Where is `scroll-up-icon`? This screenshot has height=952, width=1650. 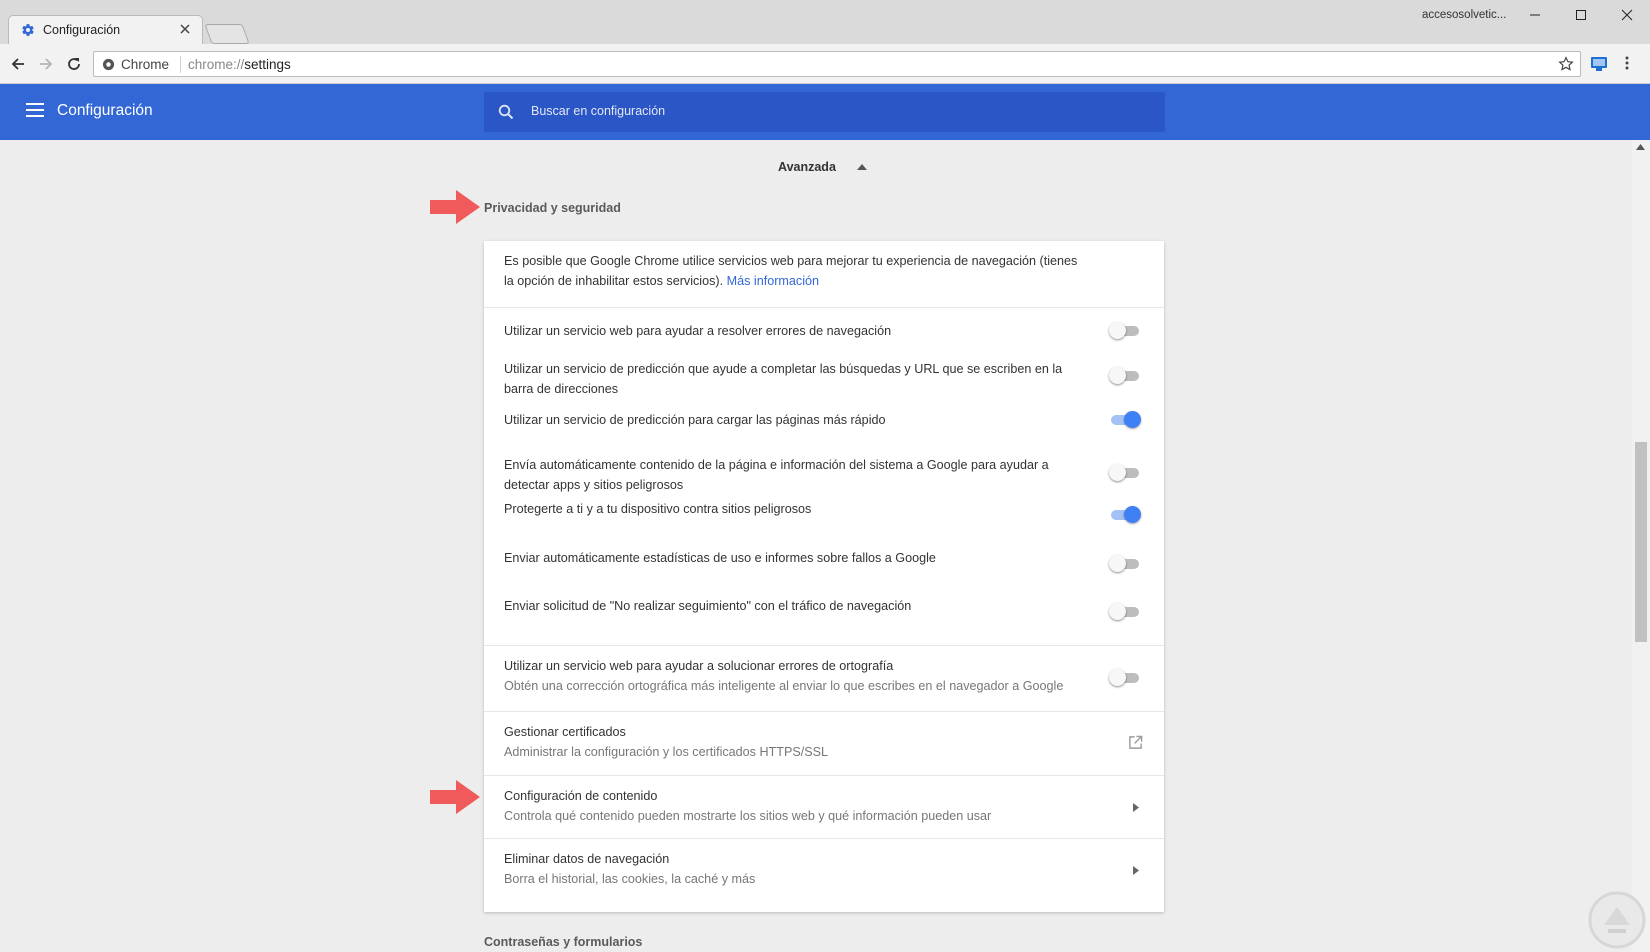 scroll-up-icon is located at coordinates (1640, 147).